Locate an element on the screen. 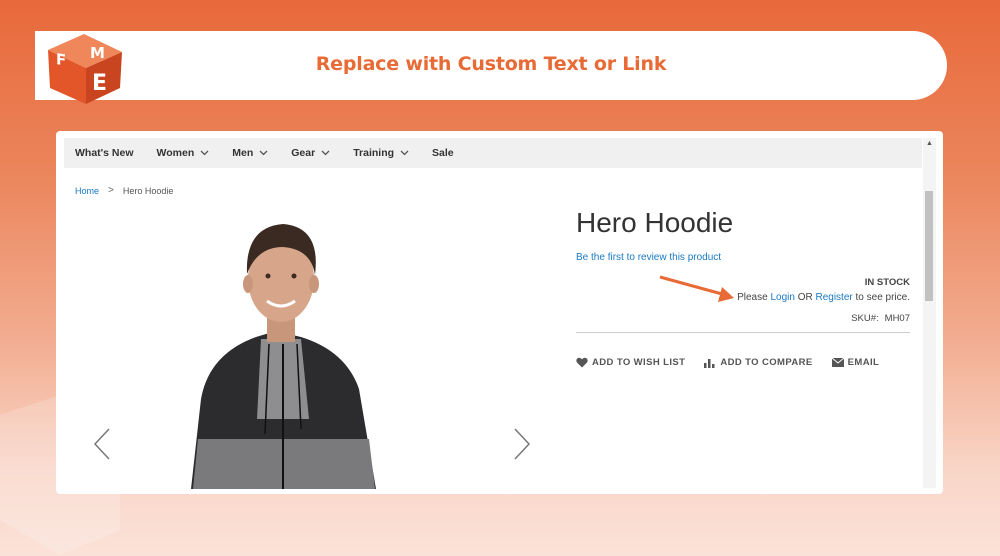  email-button: EMAIL is located at coordinates (855, 362).